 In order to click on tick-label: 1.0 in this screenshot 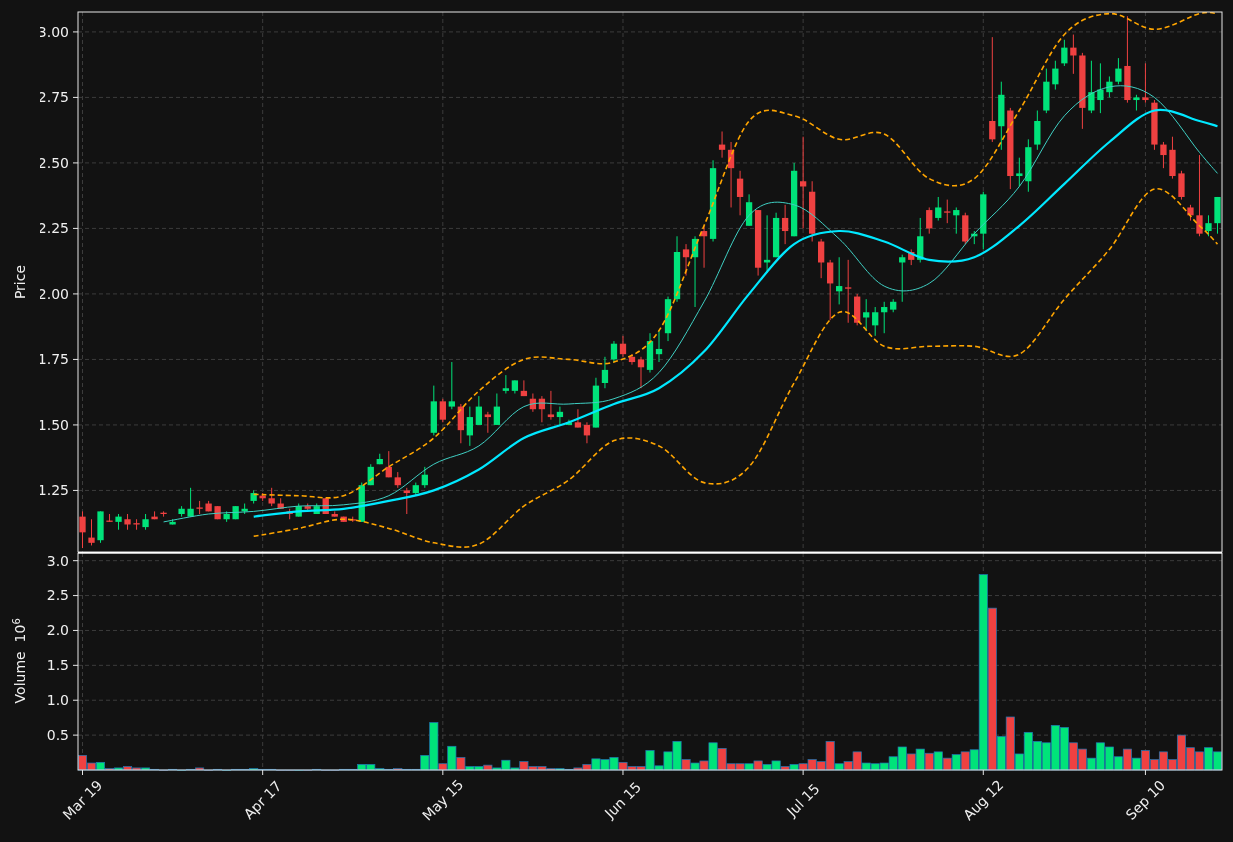, I will do `click(57, 700)`.